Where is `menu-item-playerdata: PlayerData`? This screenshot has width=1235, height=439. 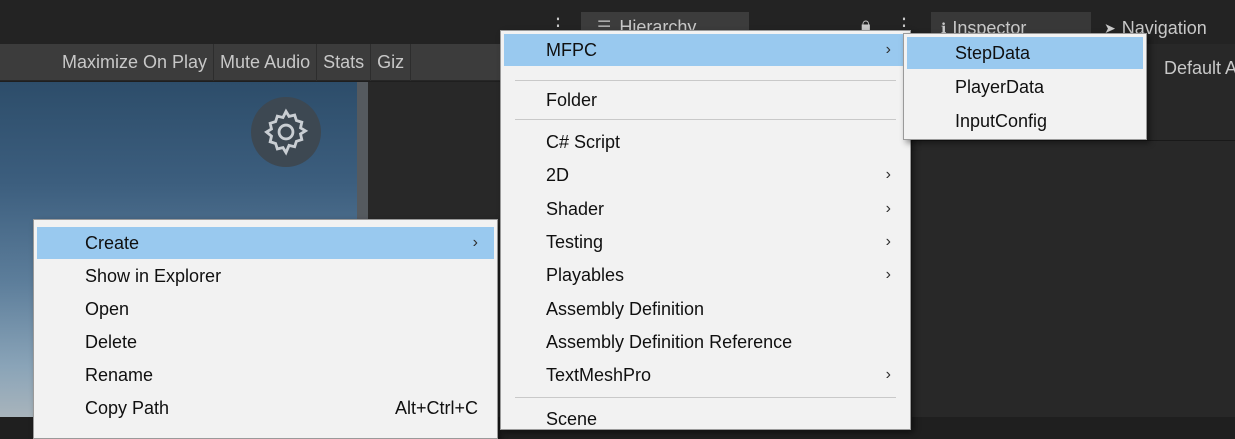 menu-item-playerdata: PlayerData is located at coordinates (1025, 87).